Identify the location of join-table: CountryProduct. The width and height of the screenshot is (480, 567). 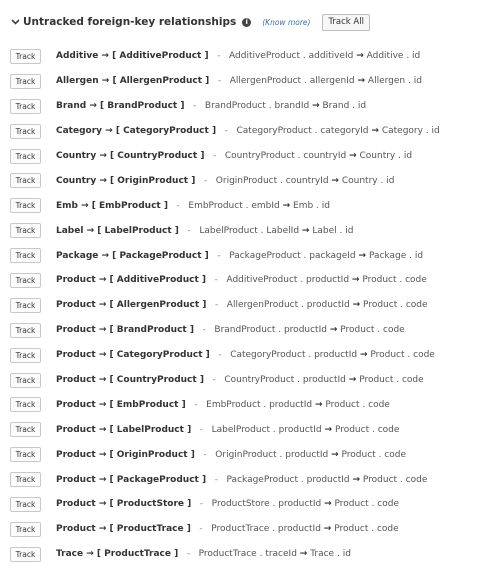
(259, 380).